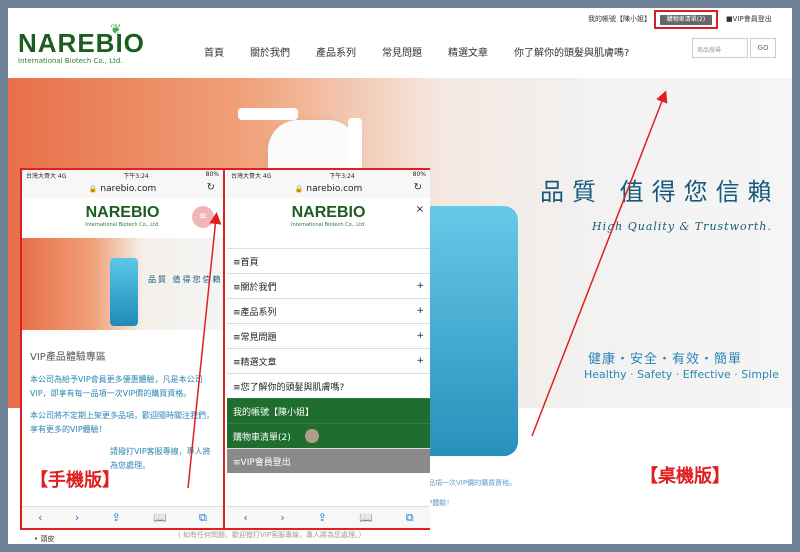 The image size is (800, 552). Describe the element at coordinates (328, 385) in the screenshot. I see `menu-item-hair-skin: ≡您了解你的頭髮與肌膚嗎?` at that location.